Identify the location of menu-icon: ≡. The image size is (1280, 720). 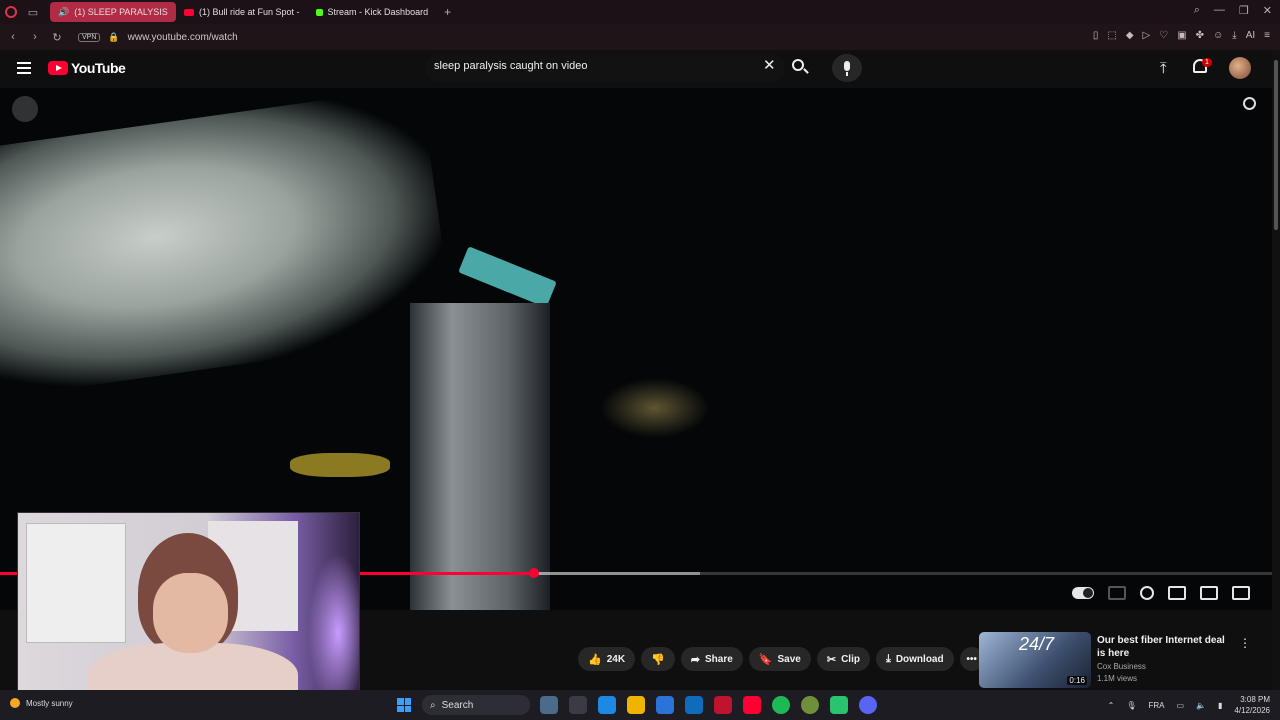
(1267, 35).